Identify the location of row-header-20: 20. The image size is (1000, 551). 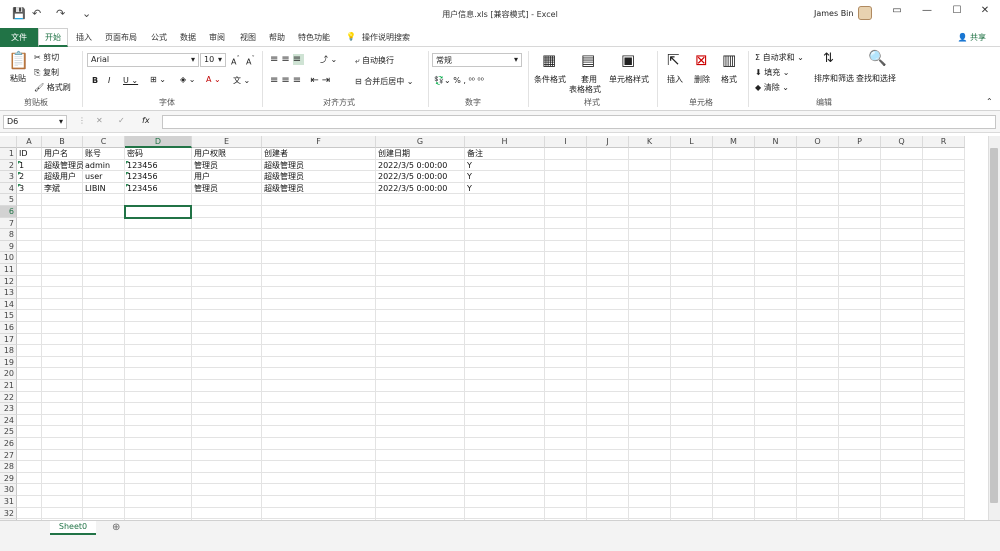
(8, 374).